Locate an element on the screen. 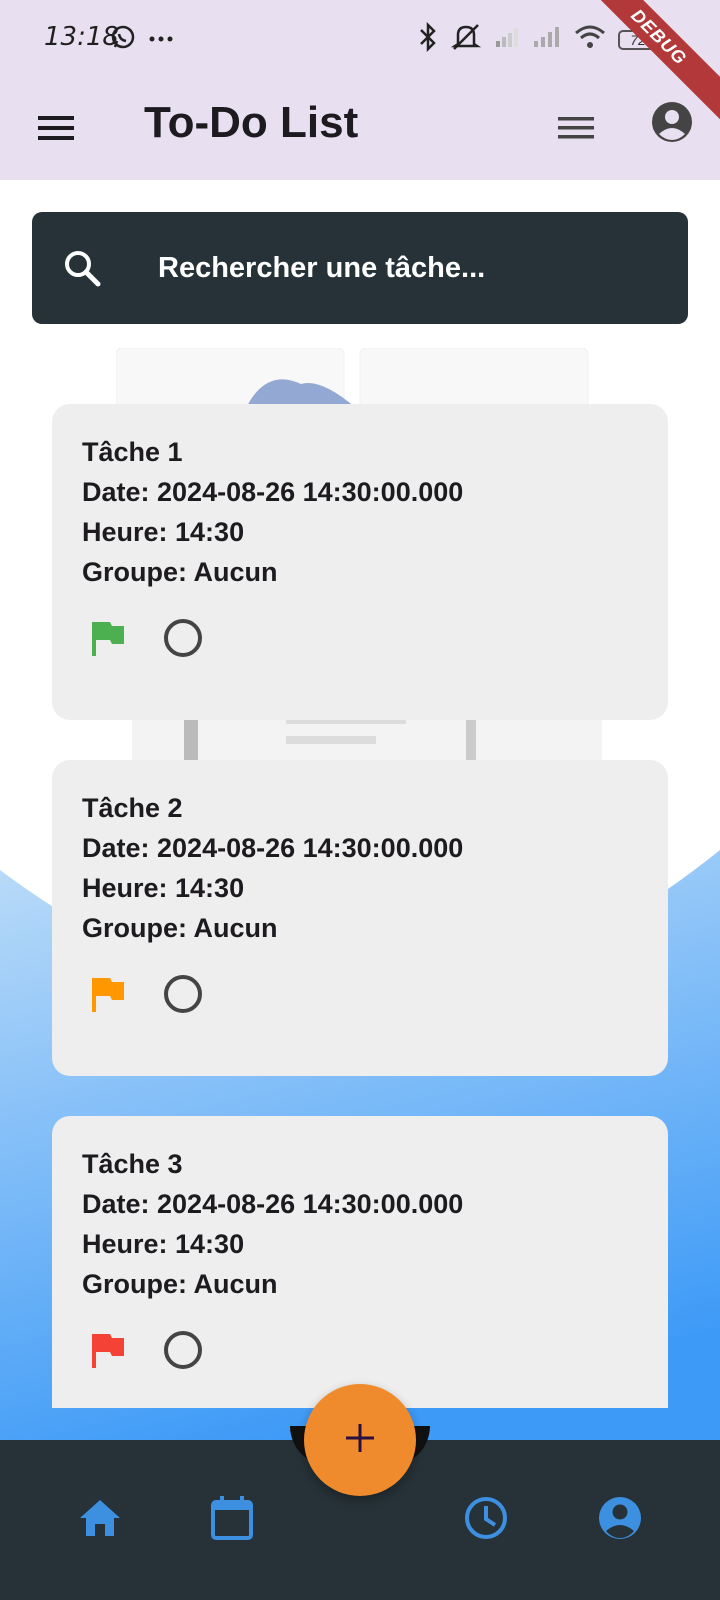 This screenshot has width=720, height=1600. hamburger-menu-icon is located at coordinates (56, 128).